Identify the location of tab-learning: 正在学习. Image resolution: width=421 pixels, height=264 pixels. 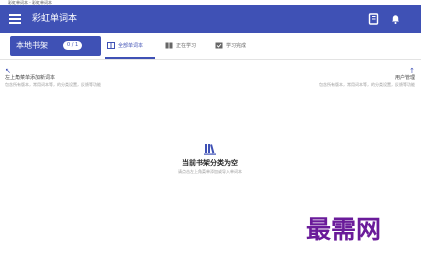
(180, 46).